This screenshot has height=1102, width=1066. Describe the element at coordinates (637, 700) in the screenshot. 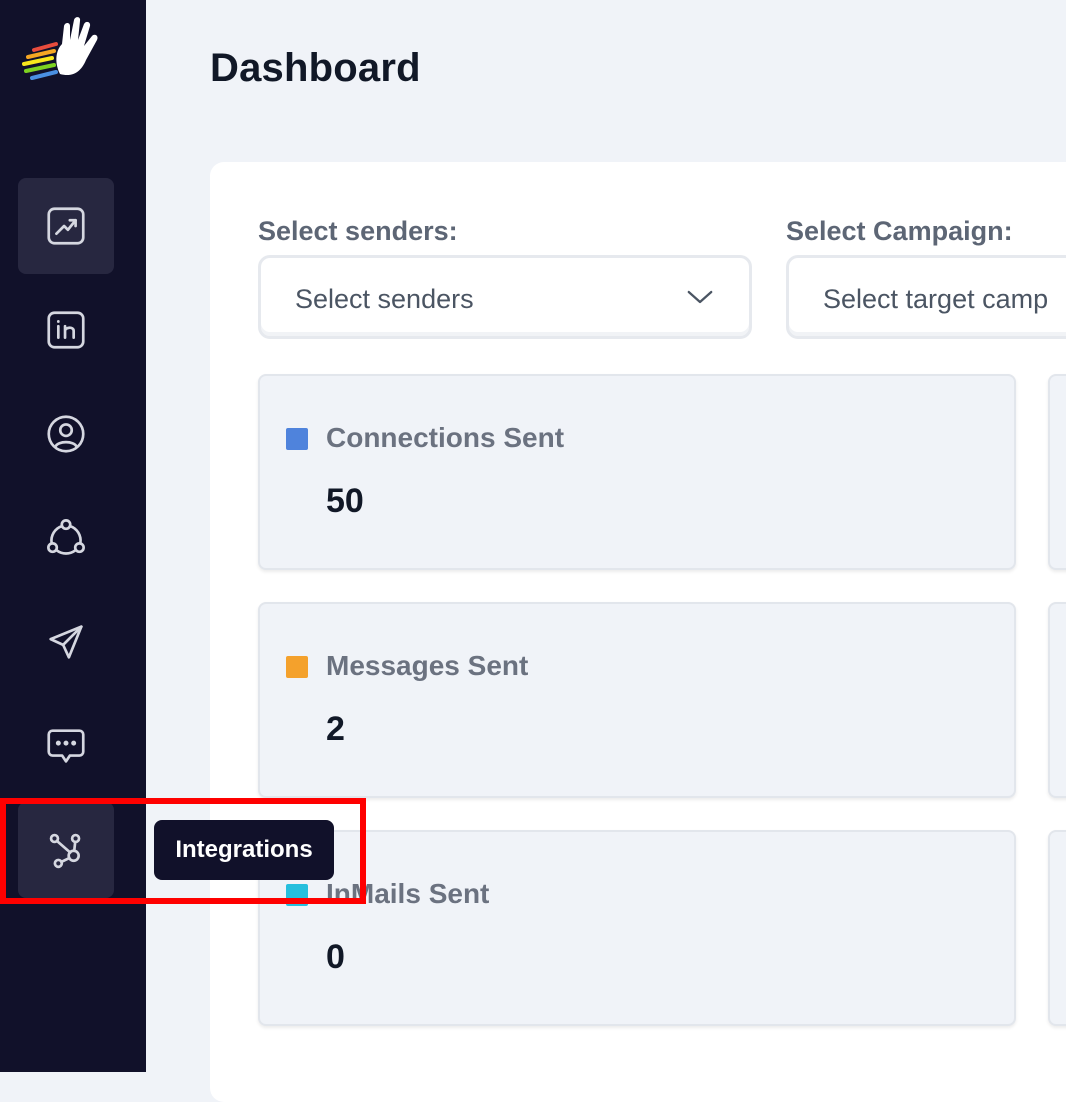

I see `stat-card-messages: Messages Sent 2` at that location.